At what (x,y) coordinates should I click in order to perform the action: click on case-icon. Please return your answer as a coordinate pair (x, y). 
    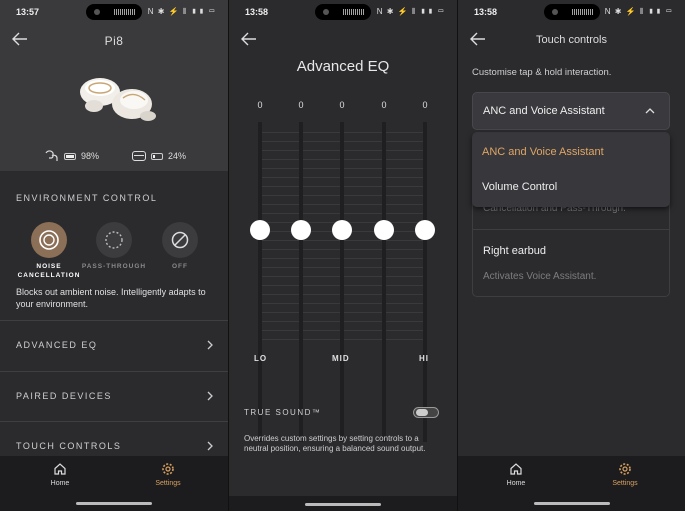
    Looking at the image, I should click on (139, 156).